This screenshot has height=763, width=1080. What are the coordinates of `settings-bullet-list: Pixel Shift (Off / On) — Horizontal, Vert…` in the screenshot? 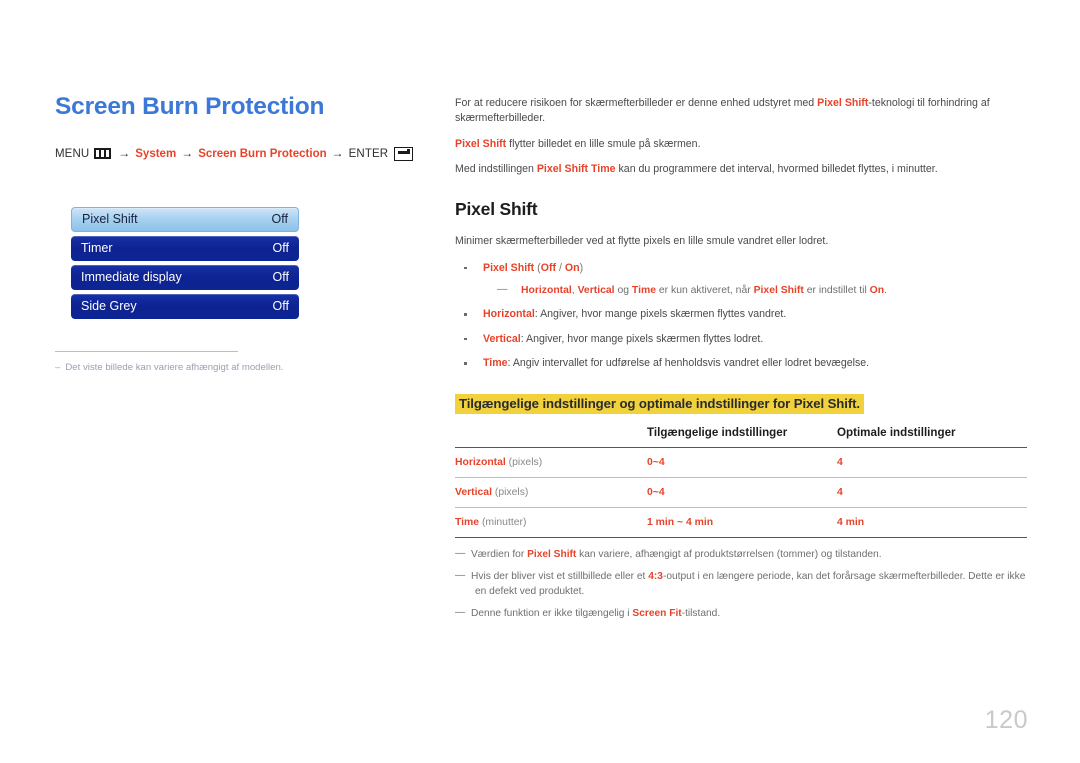 It's located at (741, 316).